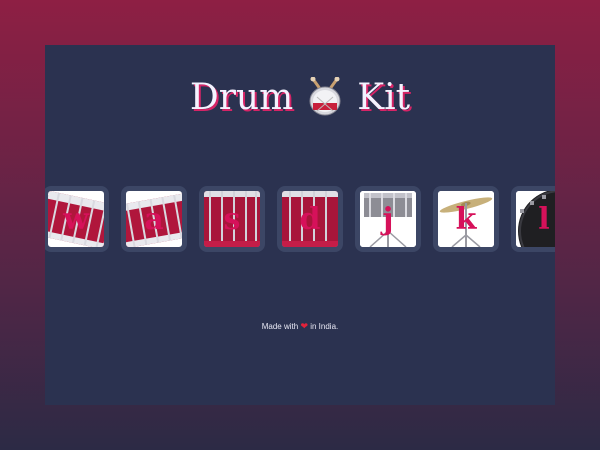 The width and height of the screenshot is (600, 450). Describe the element at coordinates (533, 219) in the screenshot. I see `drum-key-l: l` at that location.